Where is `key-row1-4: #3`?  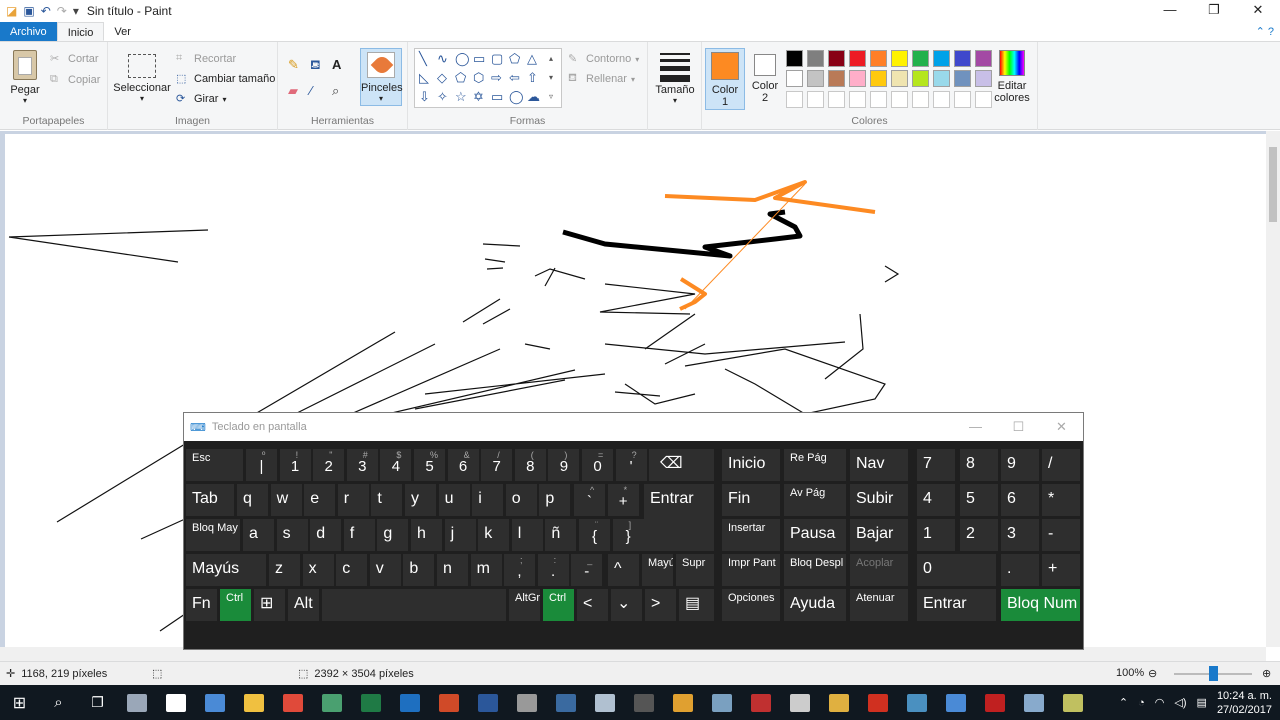
key-row1-4: #3 is located at coordinates (362, 465).